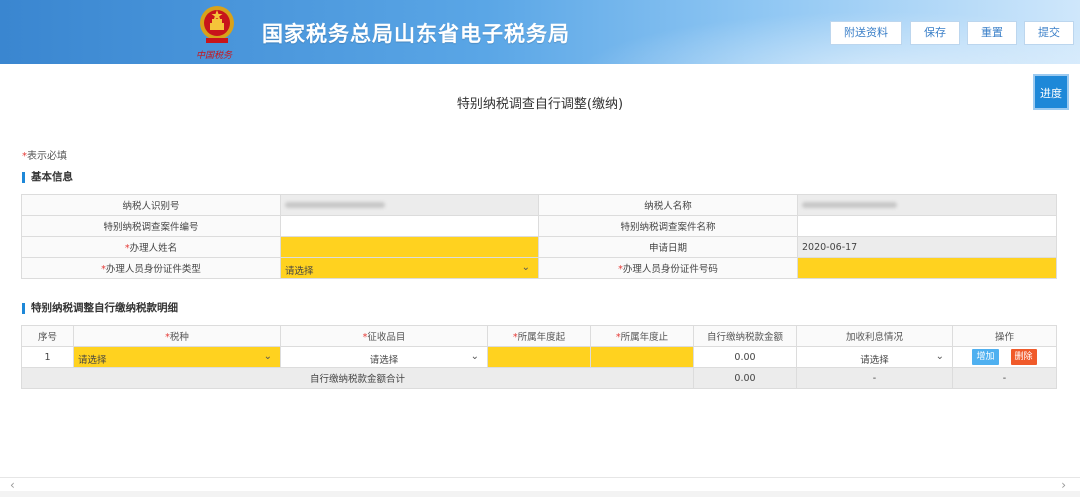 This screenshot has width=1080, height=497. I want to click on attach-documents-button: 附送资料, so click(866, 33).